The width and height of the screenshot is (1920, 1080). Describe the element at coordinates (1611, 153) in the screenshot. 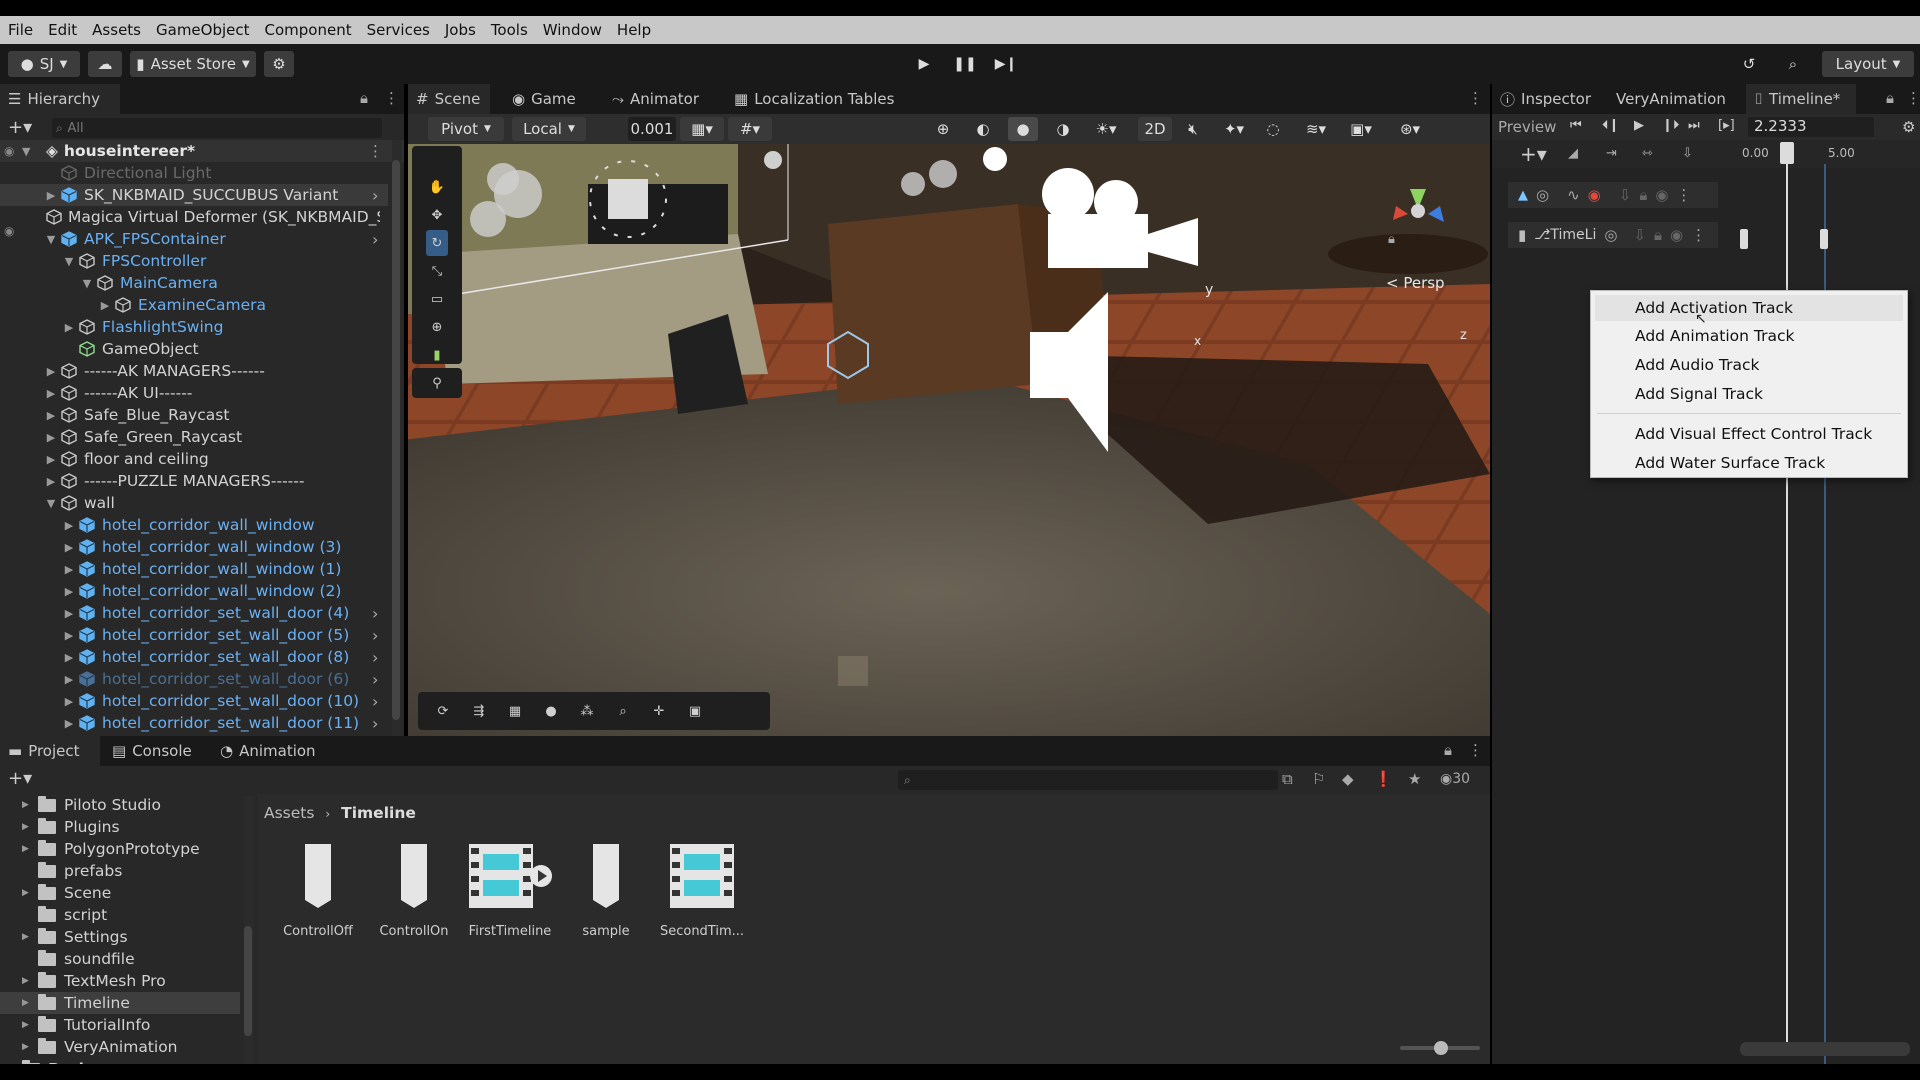

I see `mix-icon: ⇥` at that location.